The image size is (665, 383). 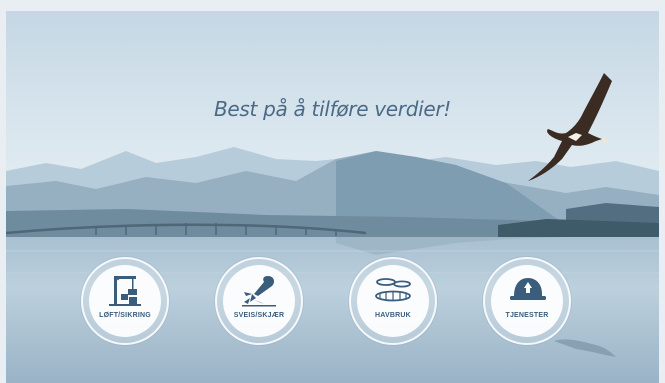 What do you see at coordinates (259, 291) in the screenshot?
I see `welding-icon` at bounding box center [259, 291].